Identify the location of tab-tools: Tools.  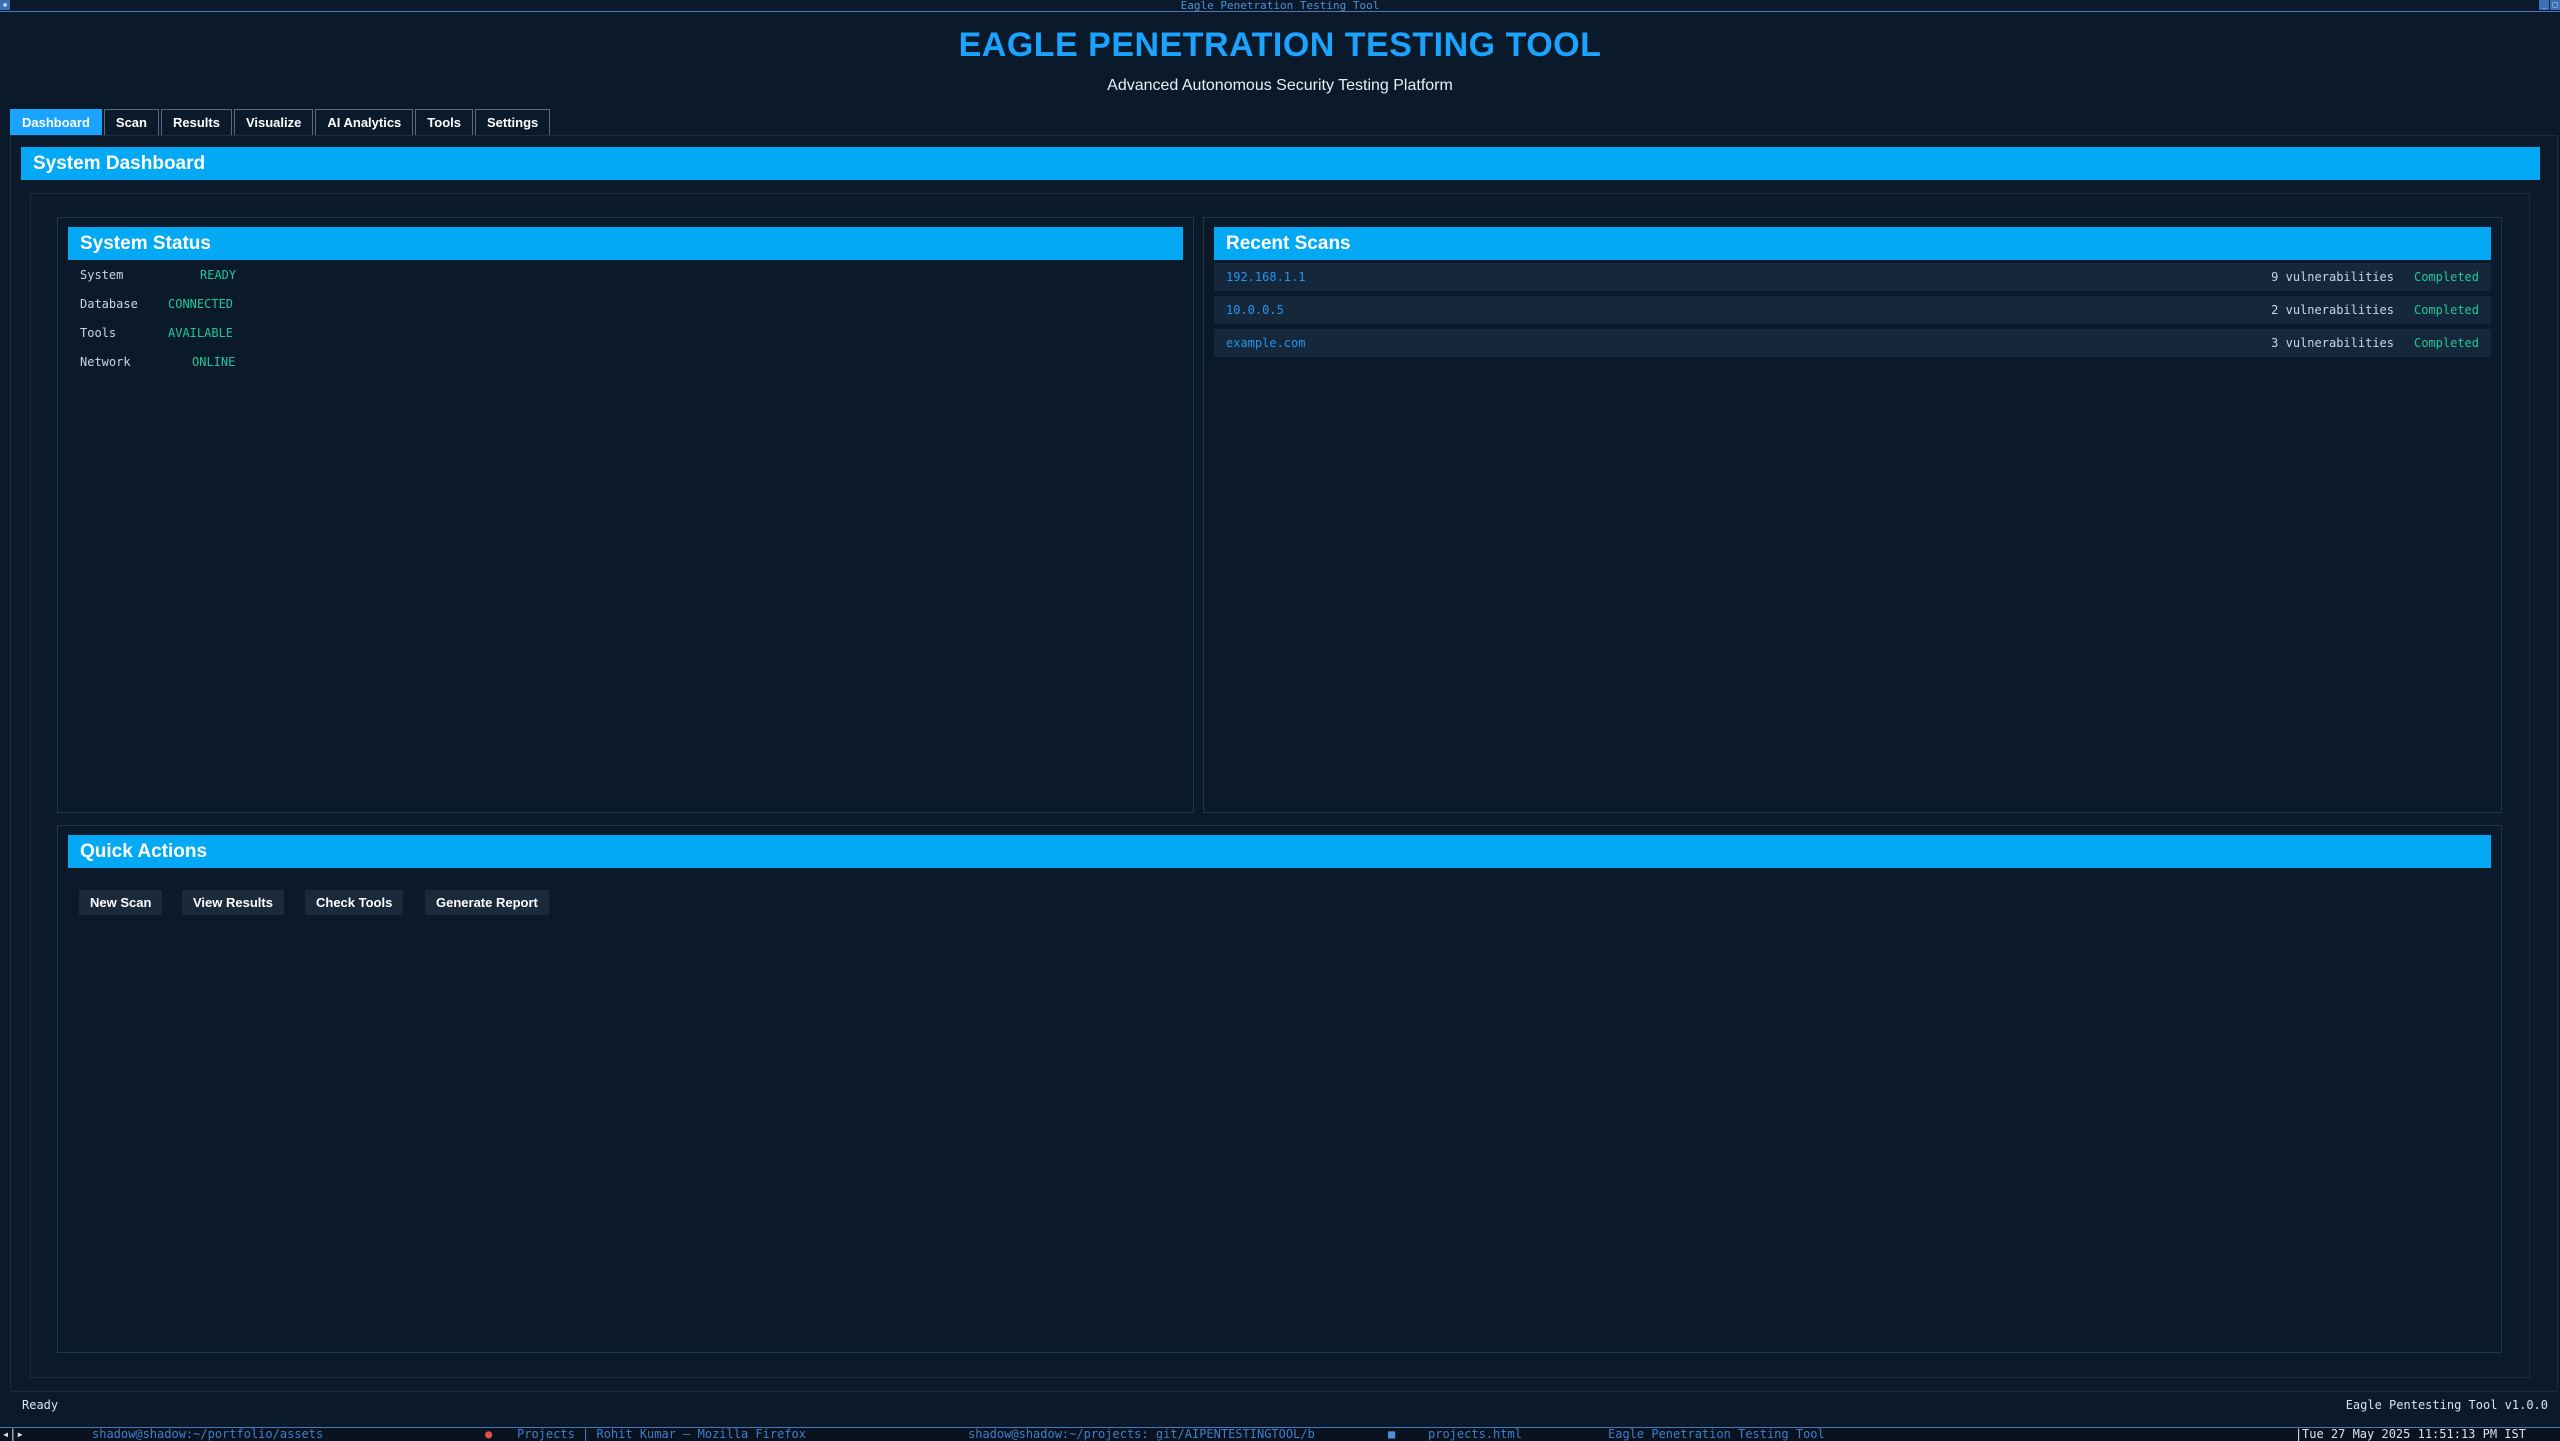
(444, 122).